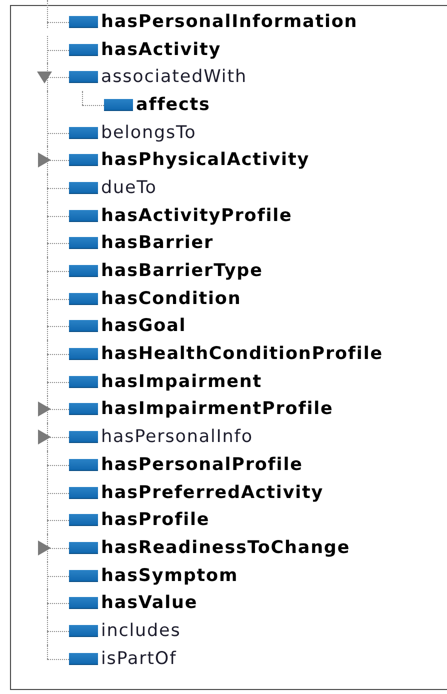  What do you see at coordinates (196, 216) in the screenshot?
I see `property-label: hasActivityProfile` at bounding box center [196, 216].